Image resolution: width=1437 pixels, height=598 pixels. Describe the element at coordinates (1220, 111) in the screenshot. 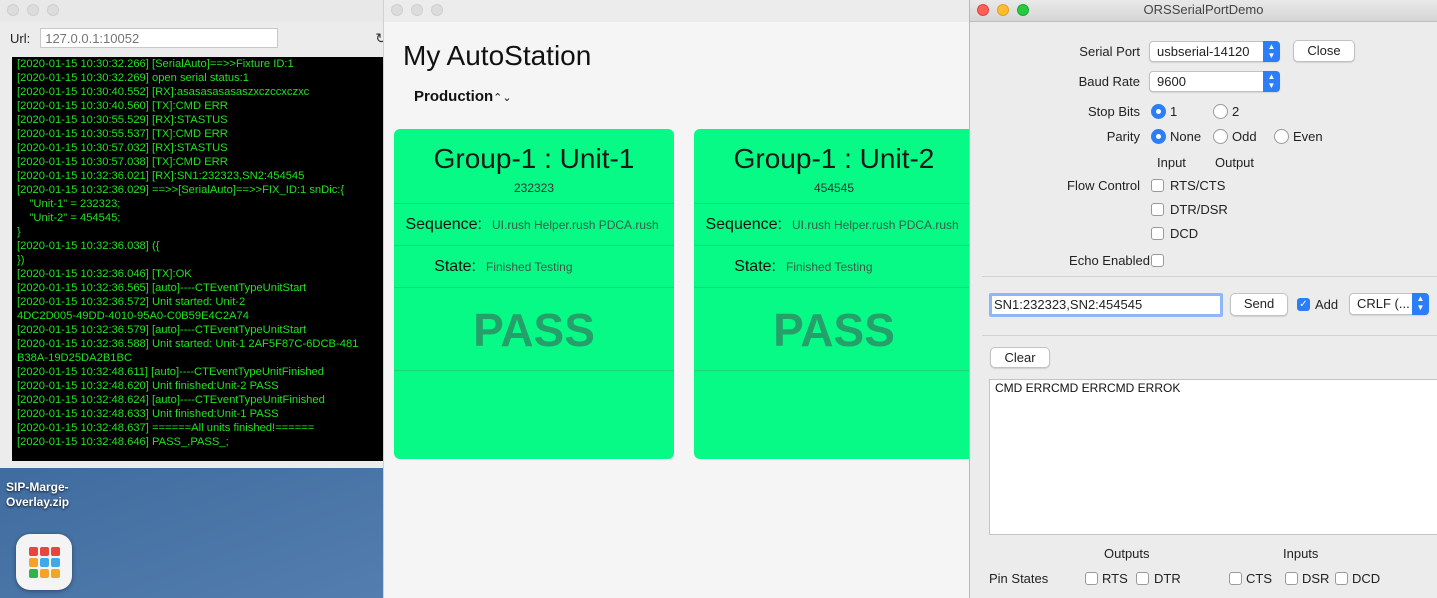

I see `stop-bits-2-radio` at that location.